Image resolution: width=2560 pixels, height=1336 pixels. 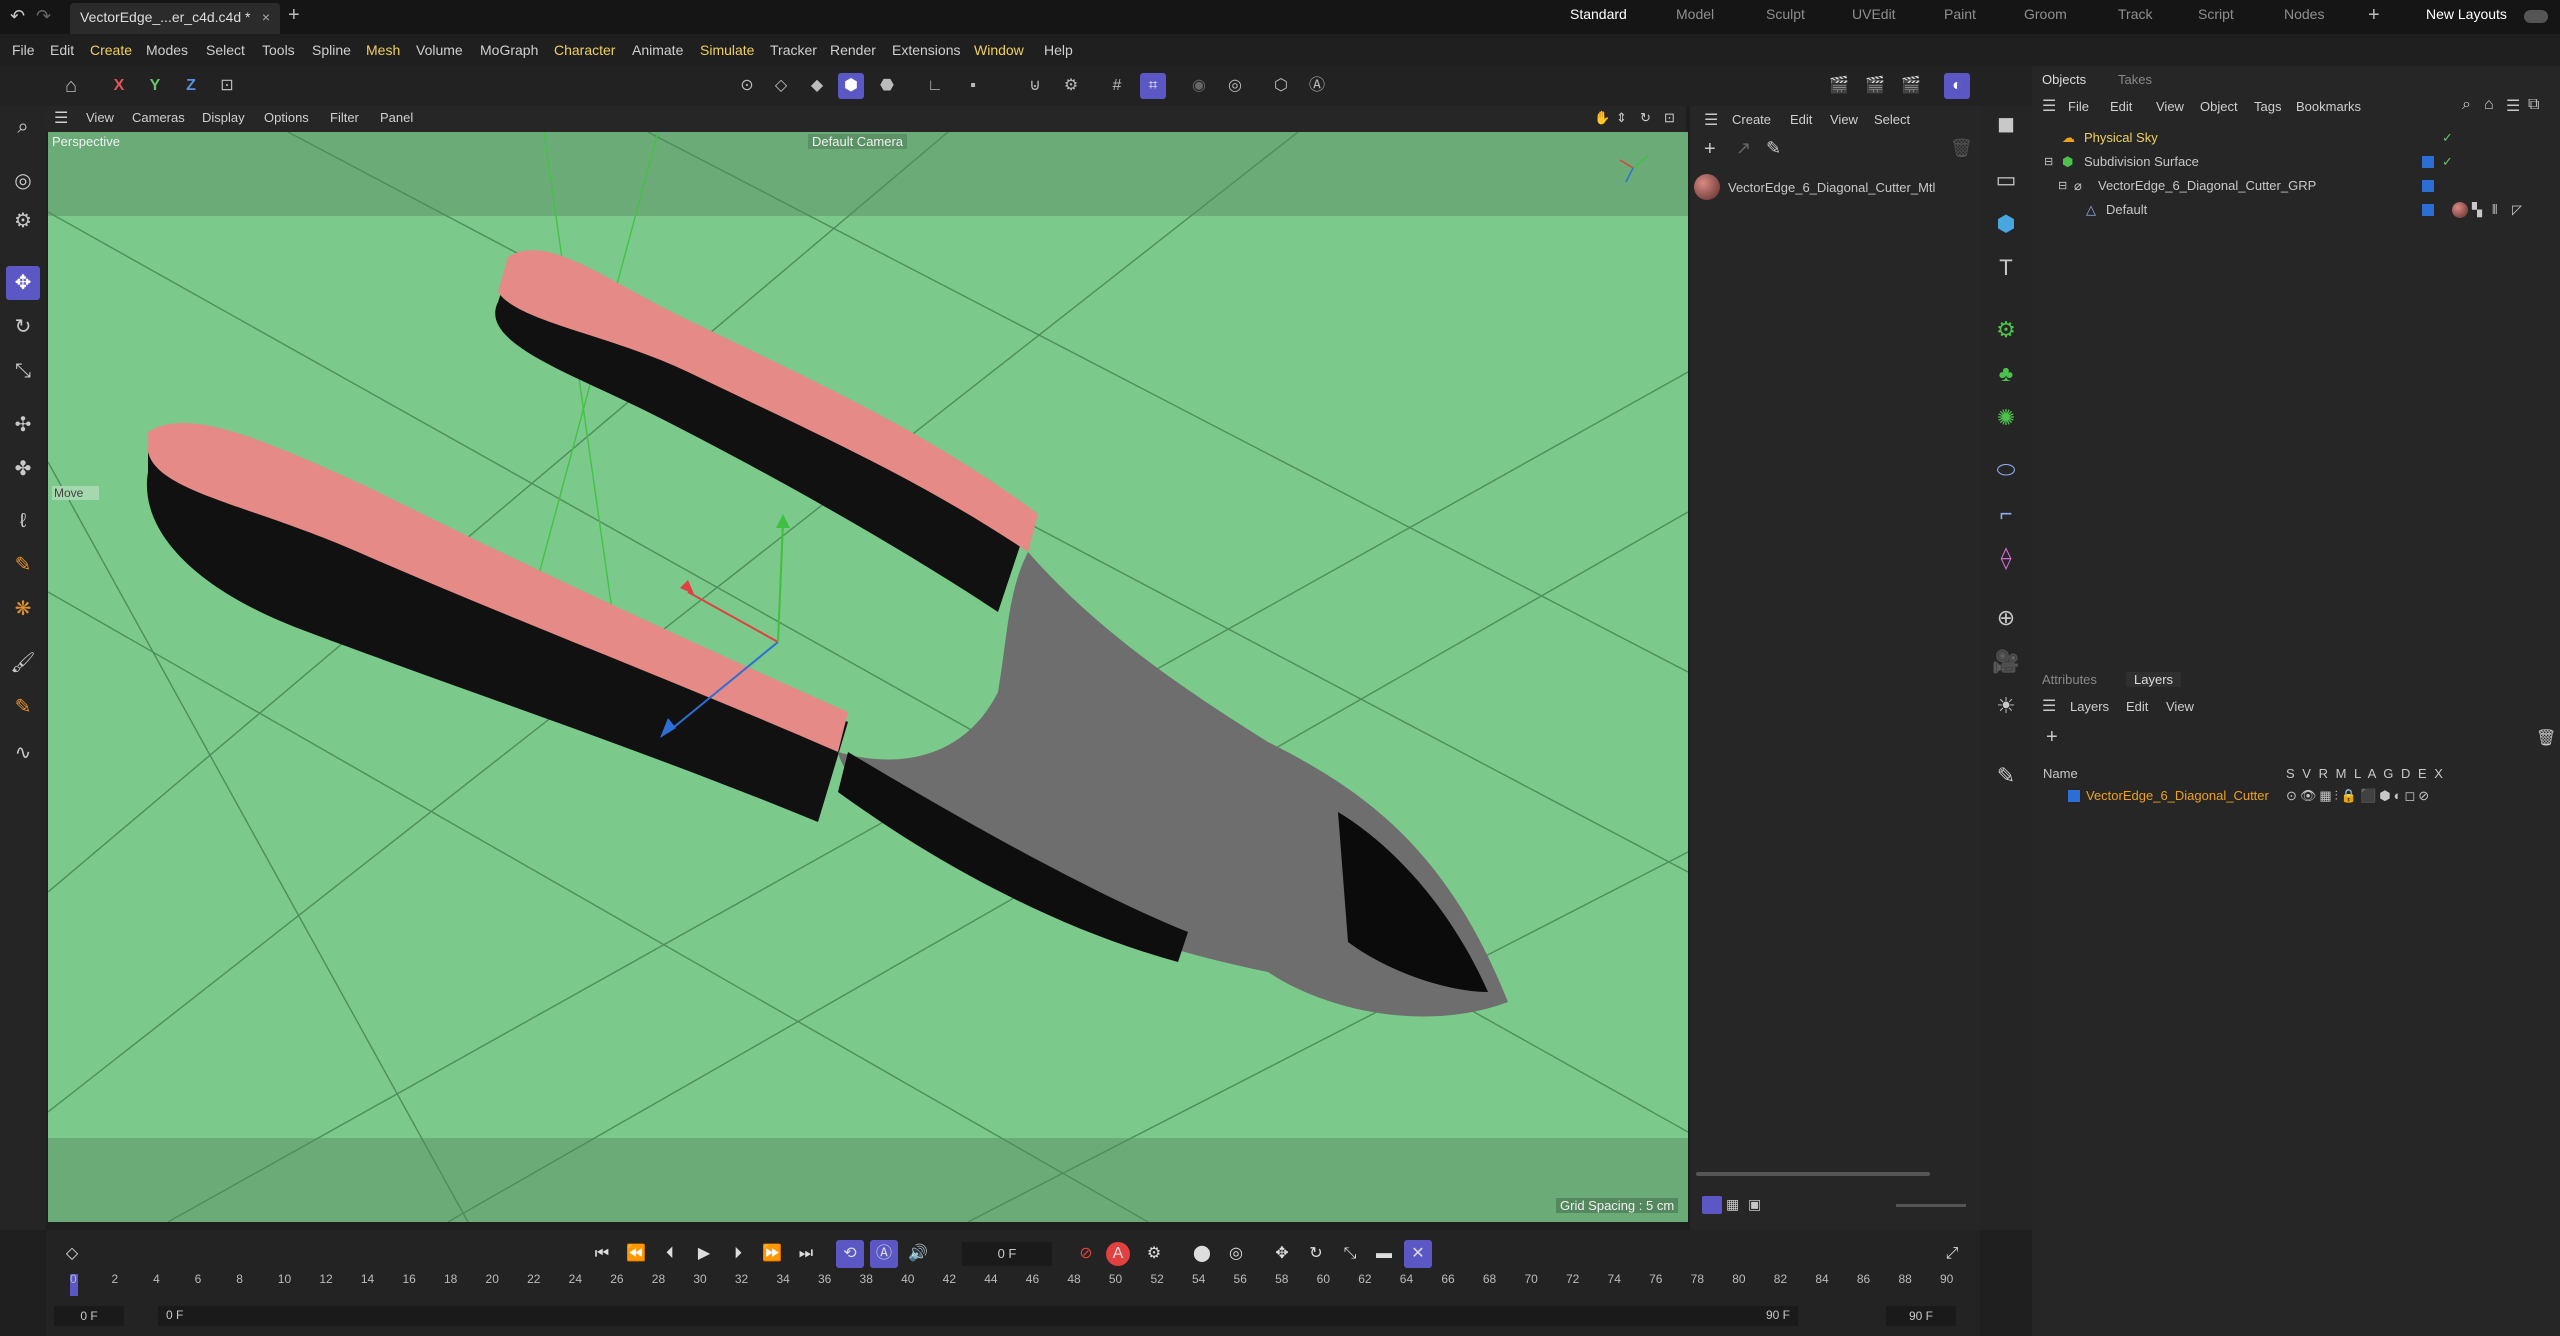 What do you see at coordinates (1154, 1254) in the screenshot?
I see `key-settings-icon: ⚙` at bounding box center [1154, 1254].